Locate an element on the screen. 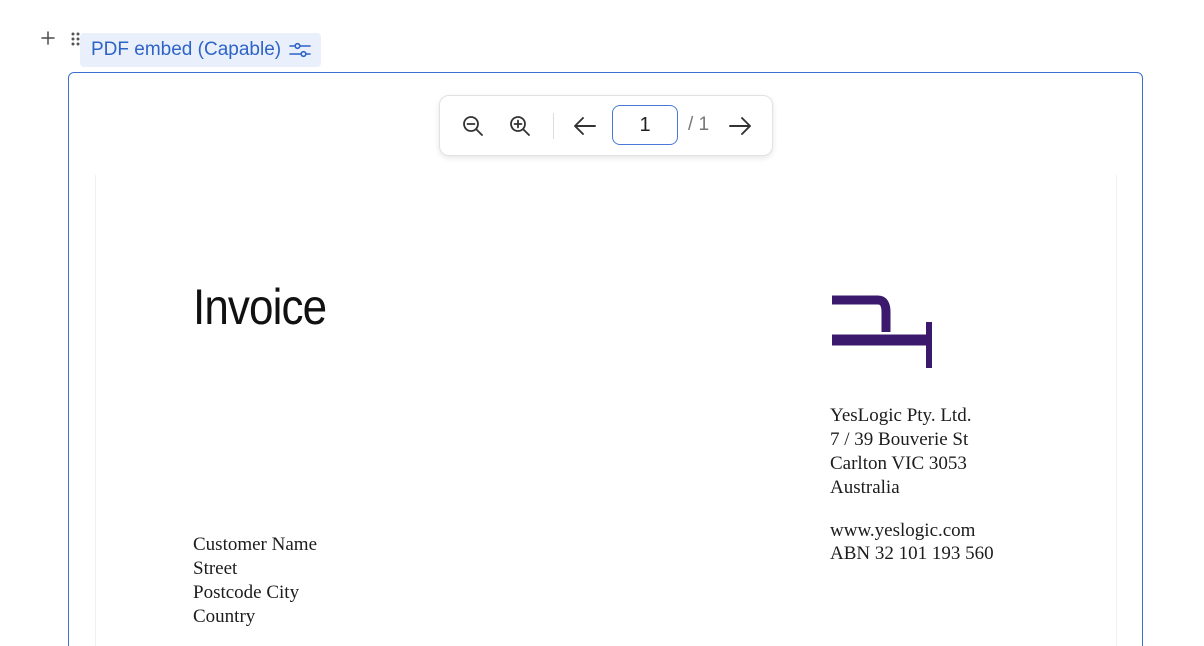 This screenshot has width=1204, height=646. address-line: Carlton VIC 3053 is located at coordinates (898, 463).